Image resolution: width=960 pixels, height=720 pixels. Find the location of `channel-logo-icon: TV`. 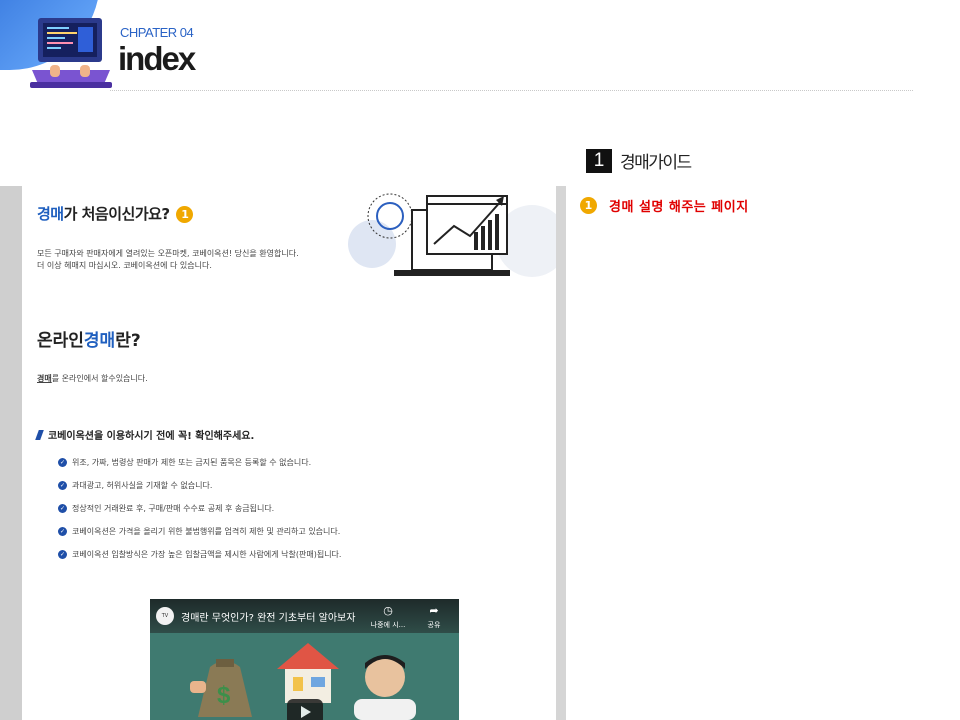

channel-logo-icon: TV is located at coordinates (165, 616).